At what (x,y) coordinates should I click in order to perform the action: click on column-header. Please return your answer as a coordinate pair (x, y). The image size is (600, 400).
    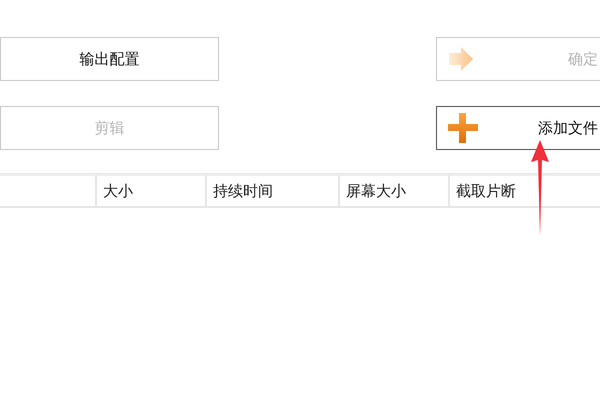
    Looking at the image, I should click on (48, 190).